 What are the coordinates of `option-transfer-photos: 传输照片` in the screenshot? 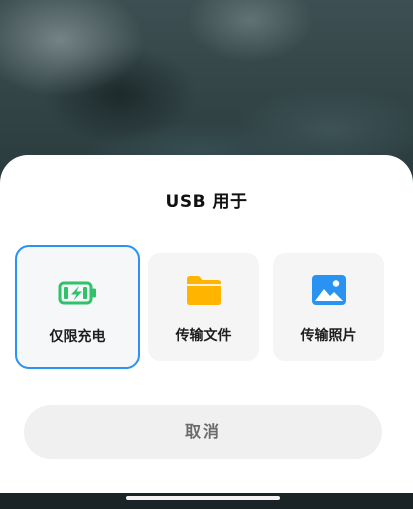 It's located at (328, 307).